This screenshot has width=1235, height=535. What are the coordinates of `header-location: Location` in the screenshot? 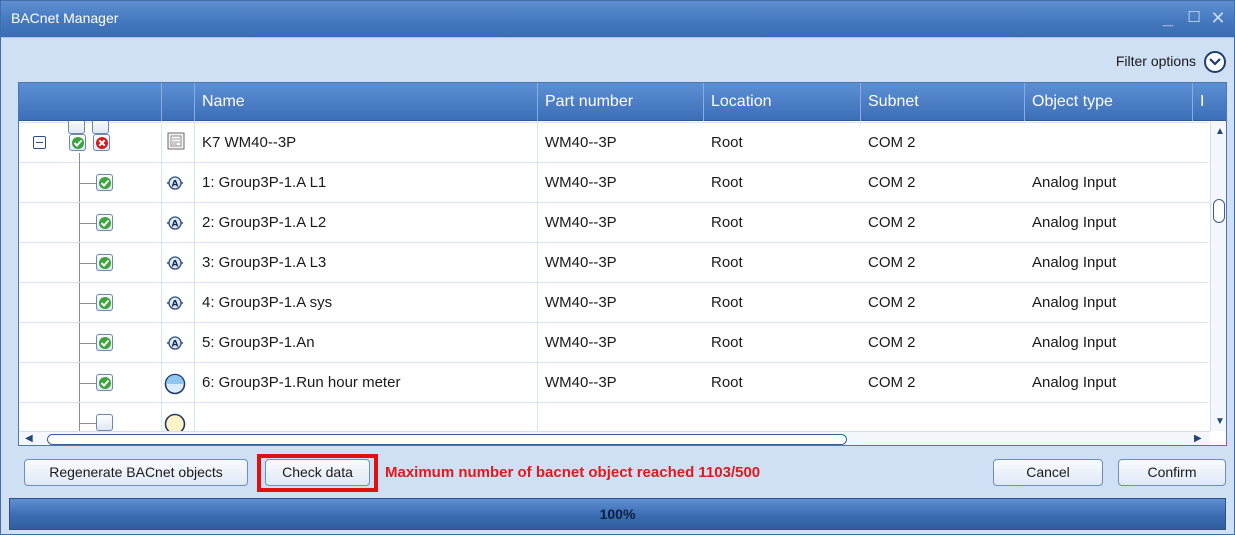 It's located at (782, 102).